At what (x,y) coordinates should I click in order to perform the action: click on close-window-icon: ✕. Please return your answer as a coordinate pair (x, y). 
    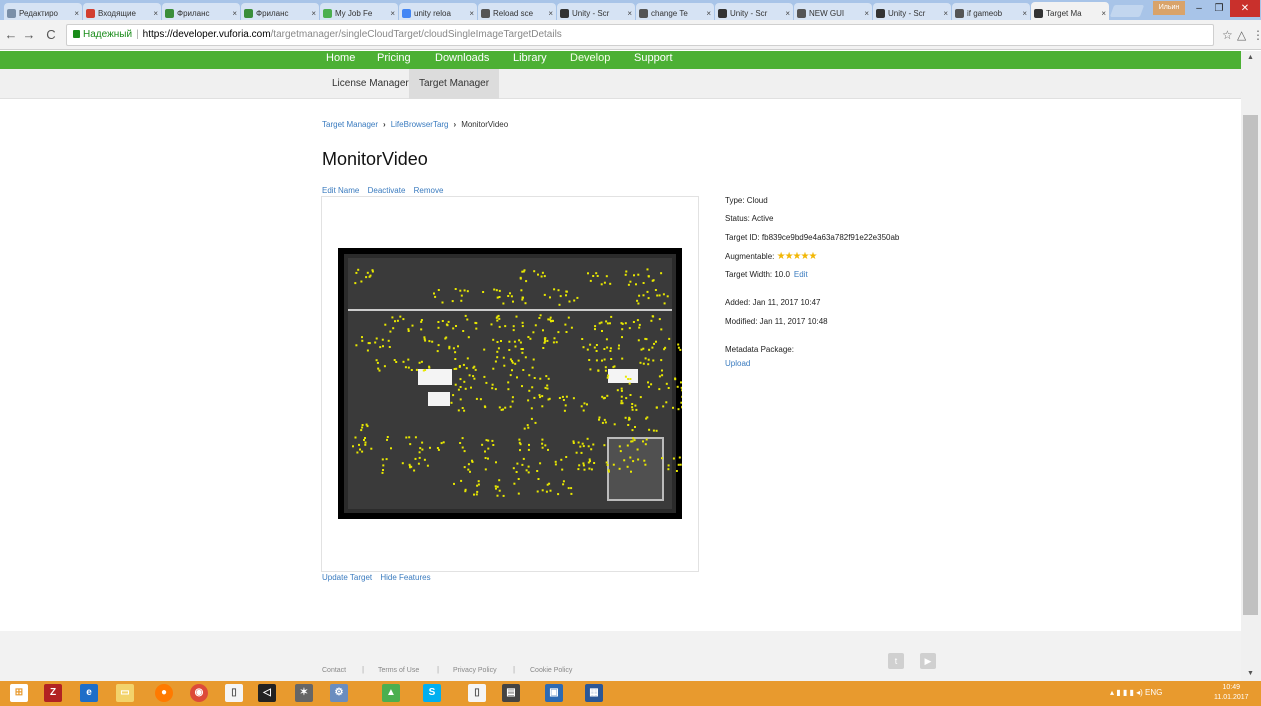
    Looking at the image, I should click on (1245, 8).